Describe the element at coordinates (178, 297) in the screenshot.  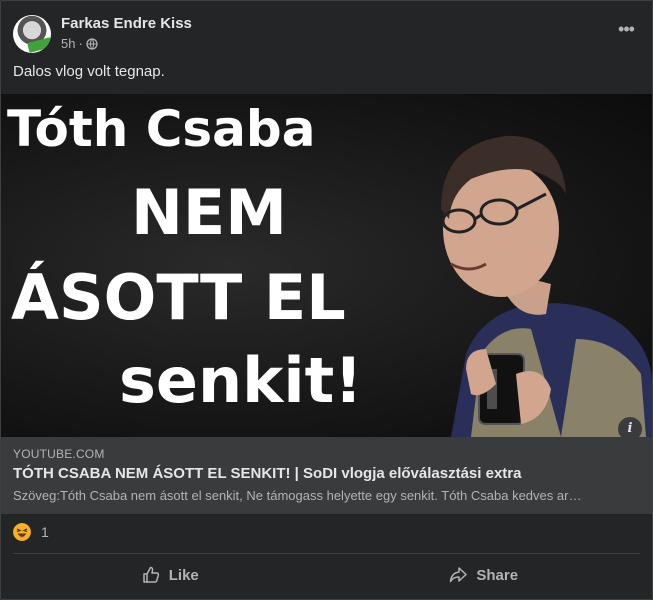
I see `thumbnail-line-3: ÁSOTT EL` at that location.